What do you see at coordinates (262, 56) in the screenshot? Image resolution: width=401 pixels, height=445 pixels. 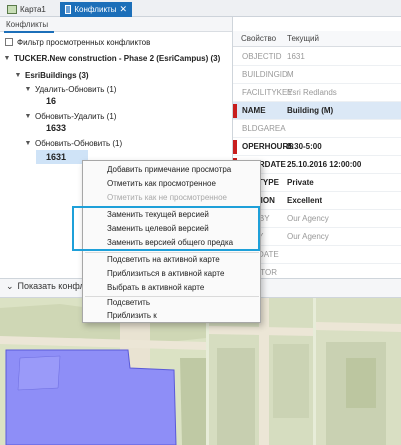 I see `property-key: OBJECTID` at bounding box center [262, 56].